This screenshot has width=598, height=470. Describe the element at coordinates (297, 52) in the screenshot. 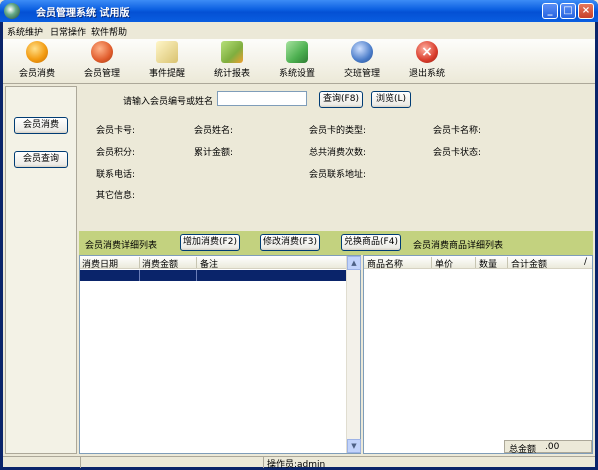

I see `settings-icon` at that location.